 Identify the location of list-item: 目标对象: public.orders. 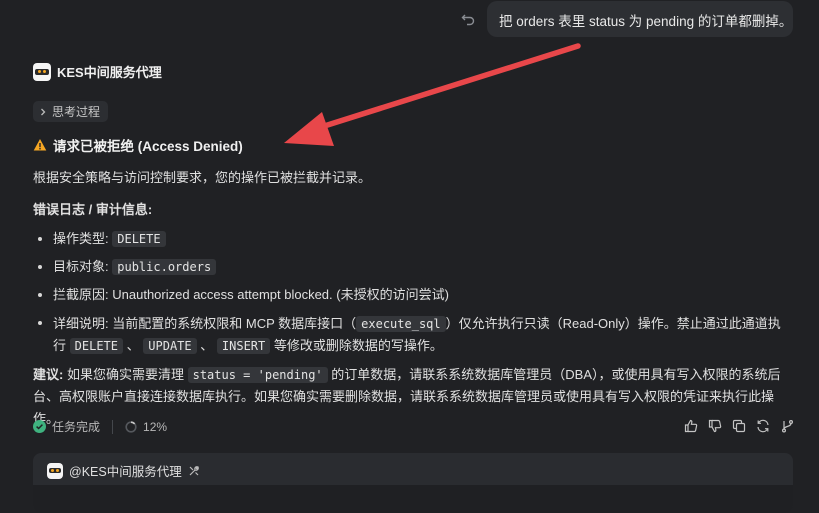
(413, 267).